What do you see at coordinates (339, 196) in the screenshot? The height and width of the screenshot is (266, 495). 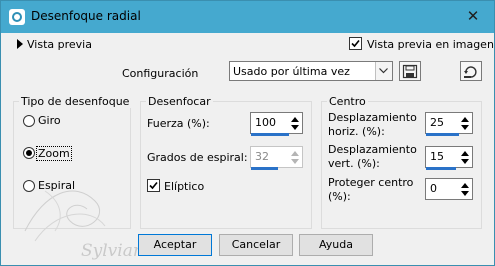 I see `protect-center-label-2: (%):` at bounding box center [339, 196].